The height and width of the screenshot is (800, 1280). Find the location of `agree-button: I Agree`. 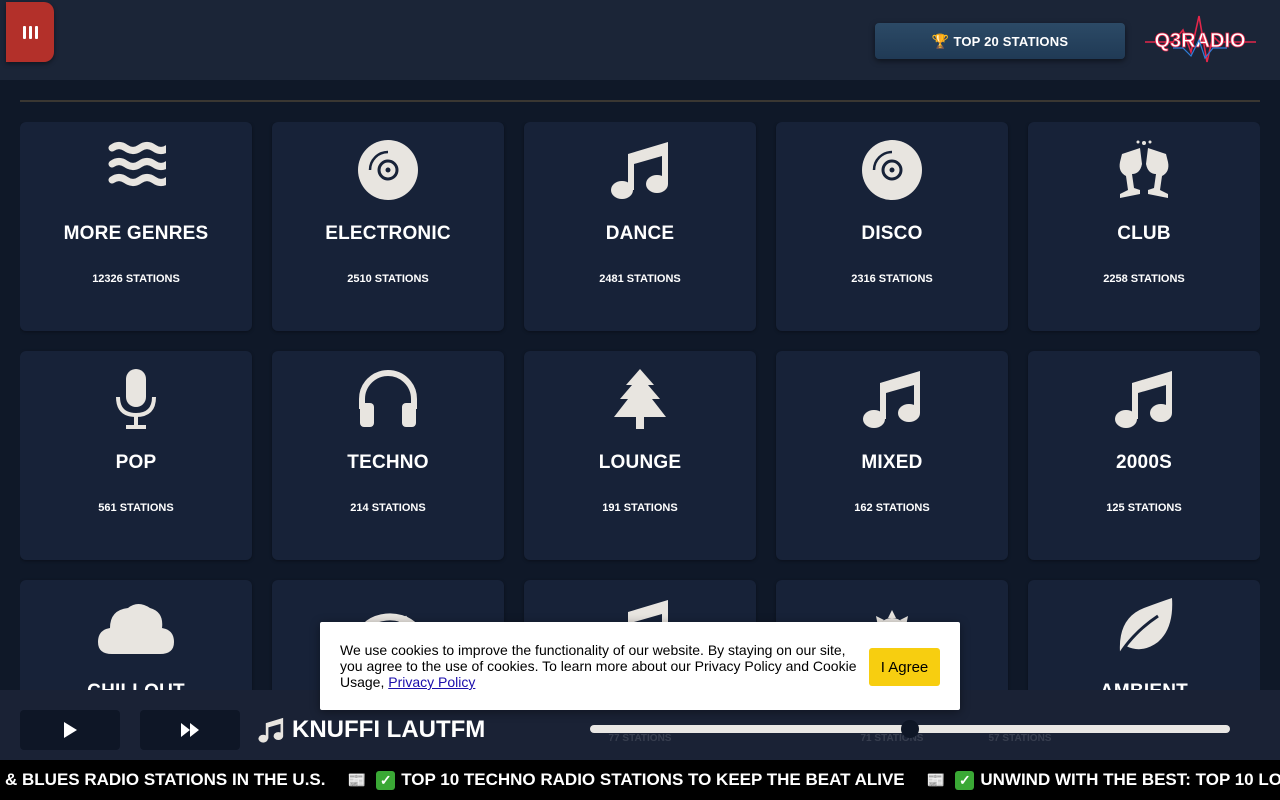

agree-button: I Agree is located at coordinates (904, 667).